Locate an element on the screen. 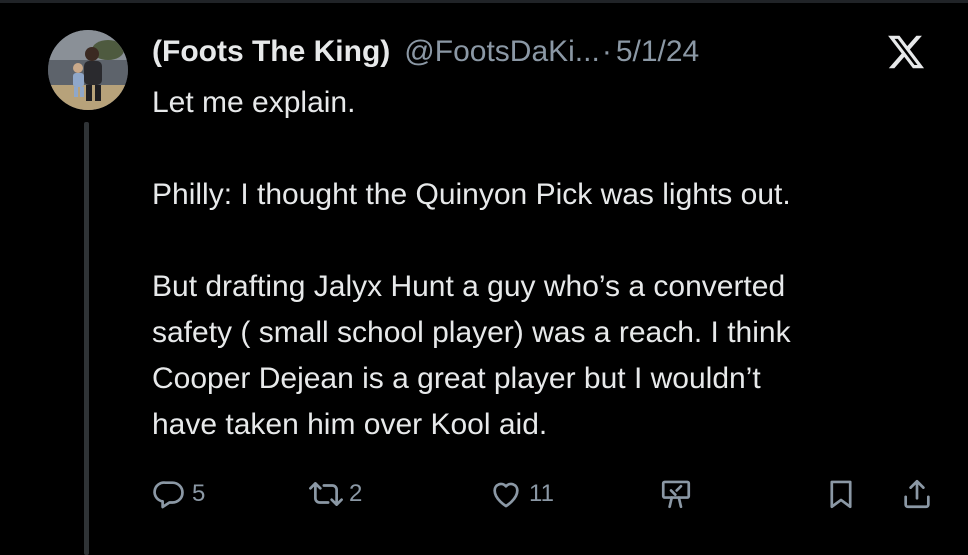  tweet-line: have taken him over Kool aid. is located at coordinates (350, 424).